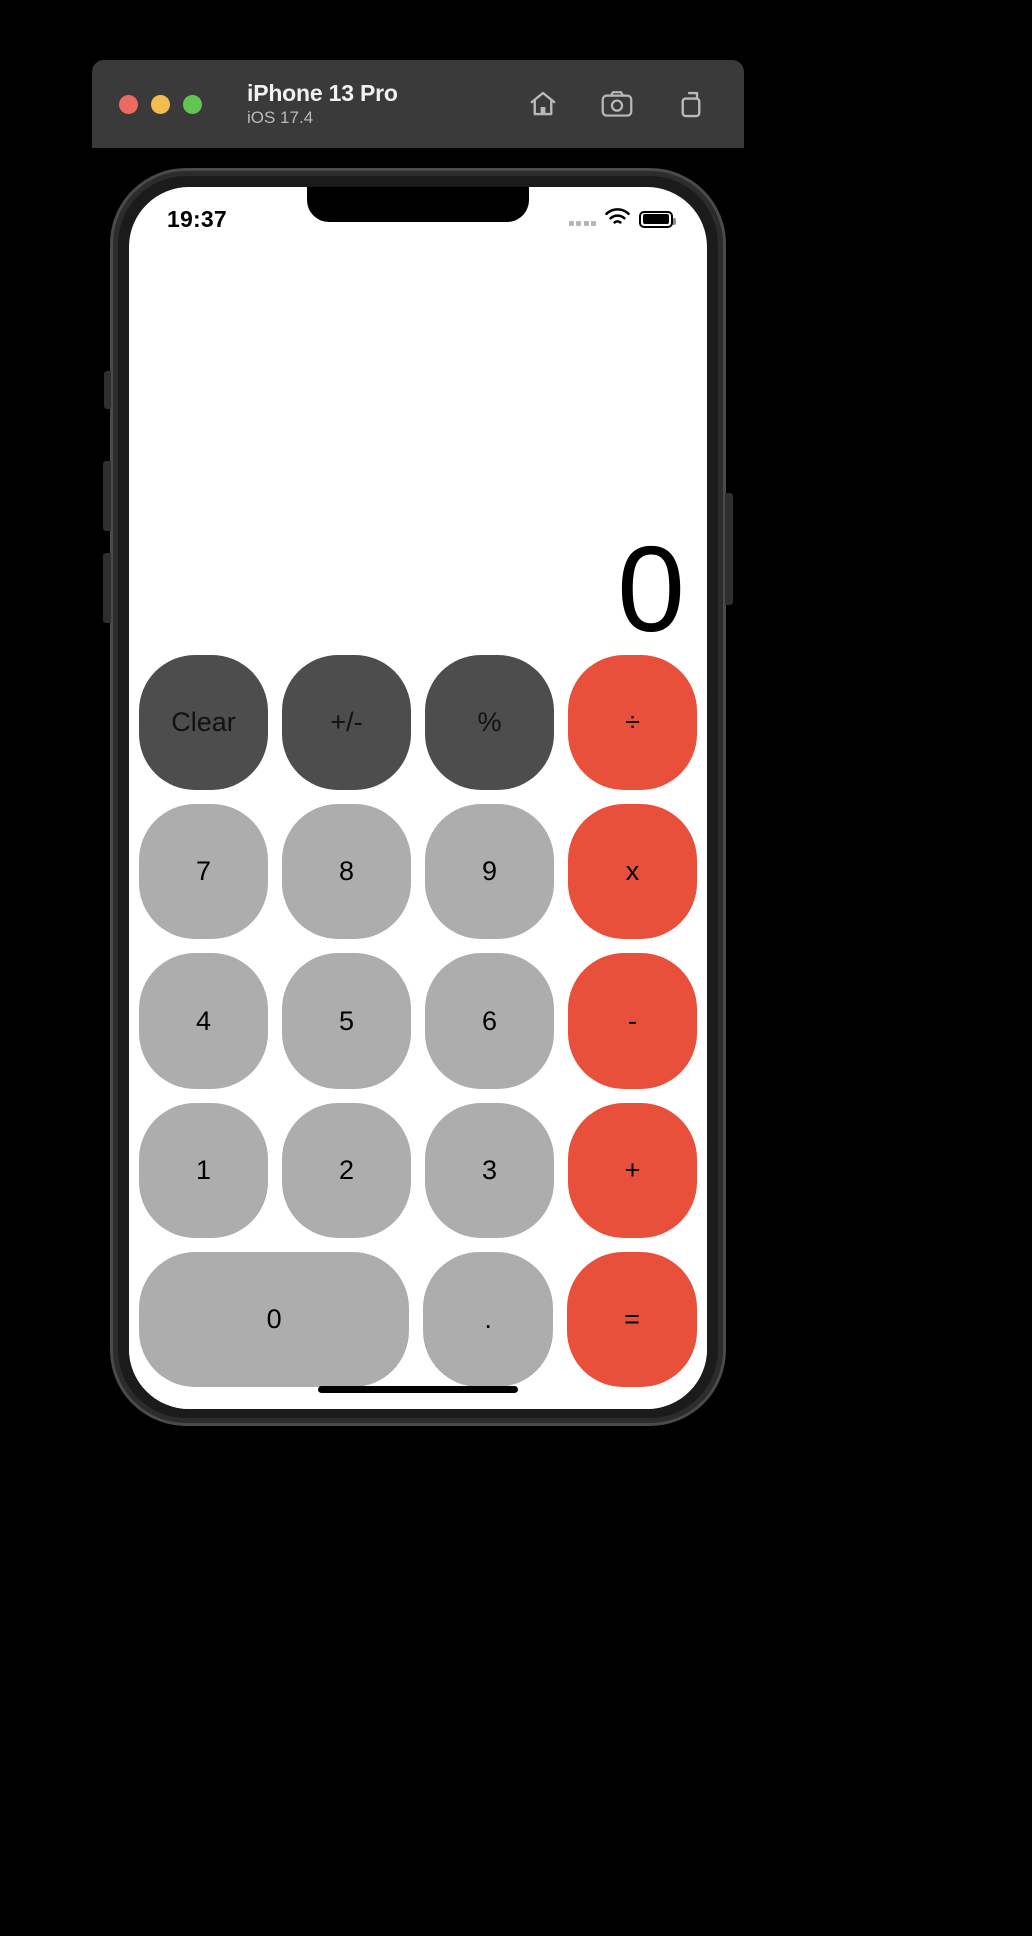  What do you see at coordinates (346, 1021) in the screenshot?
I see `key-5: 5` at bounding box center [346, 1021].